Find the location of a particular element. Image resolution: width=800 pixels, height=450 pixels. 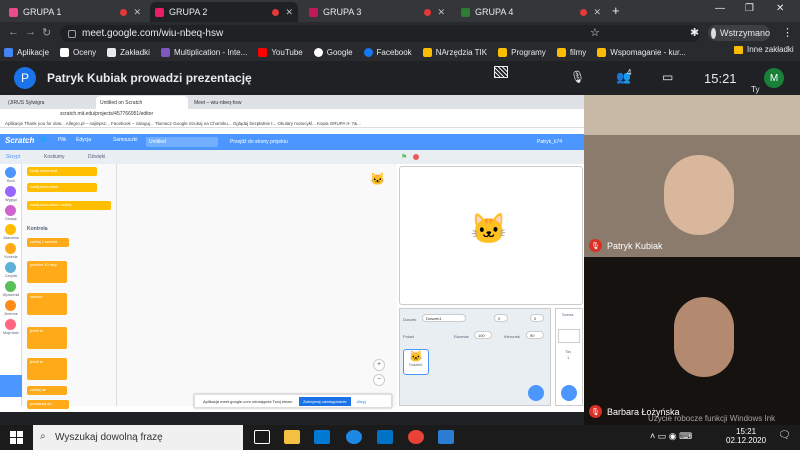

sprite-x-field: 0 is located at coordinates (501, 318).